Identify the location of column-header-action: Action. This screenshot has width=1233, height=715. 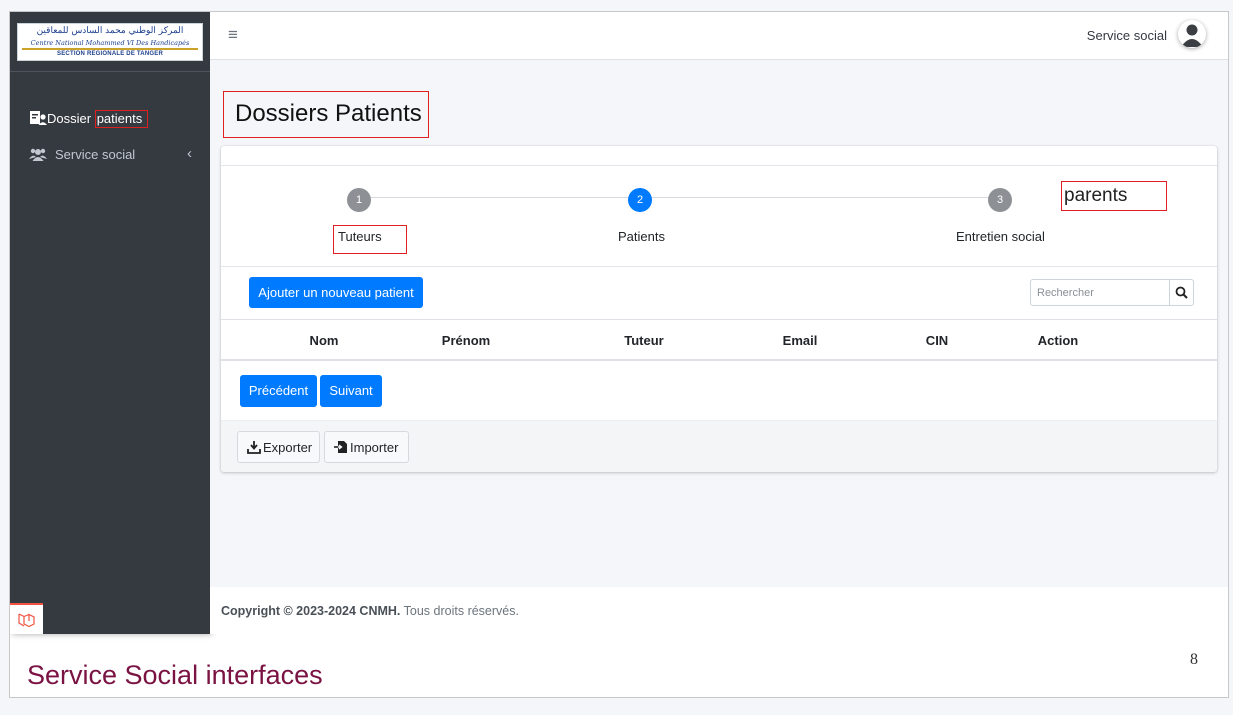
(1058, 340).